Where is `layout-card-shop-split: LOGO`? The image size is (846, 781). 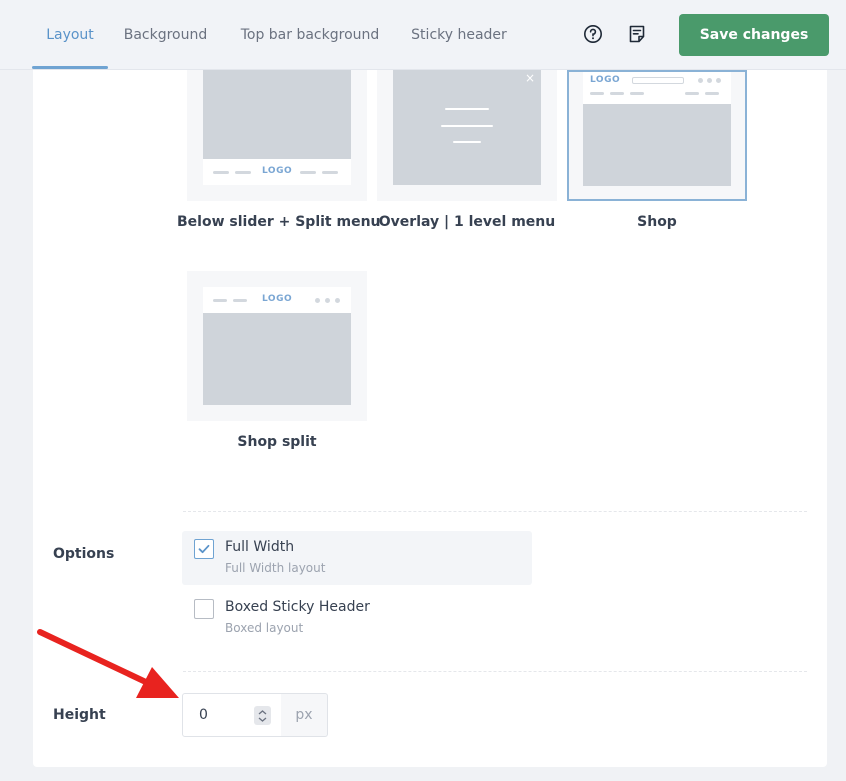
layout-card-shop-split: LOGO is located at coordinates (277, 346).